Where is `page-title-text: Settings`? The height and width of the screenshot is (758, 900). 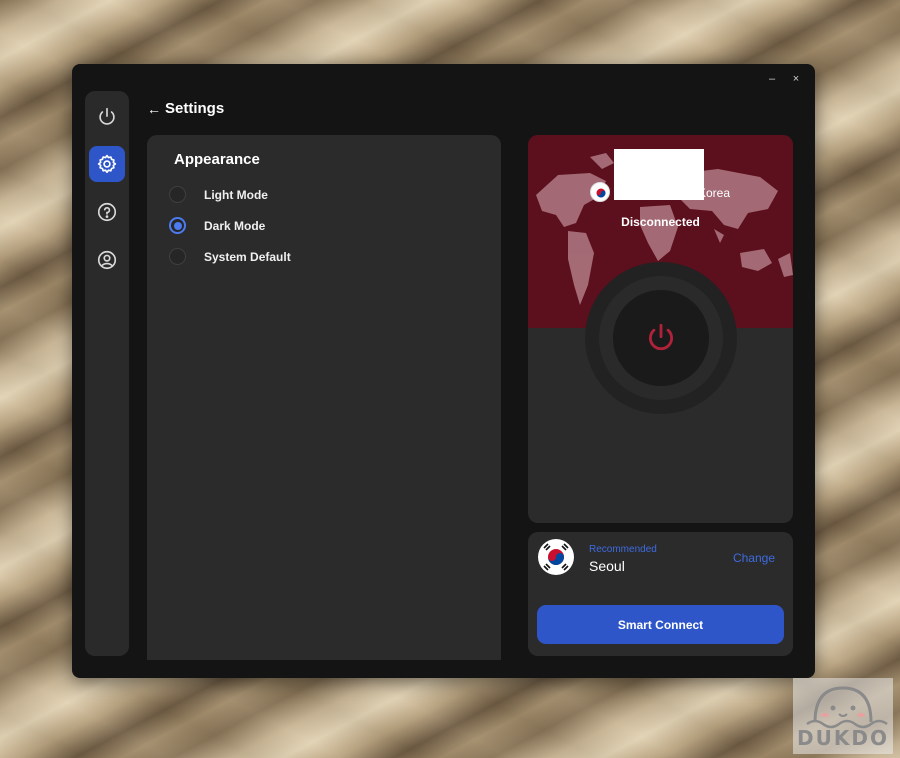
page-title-text: Settings is located at coordinates (195, 108).